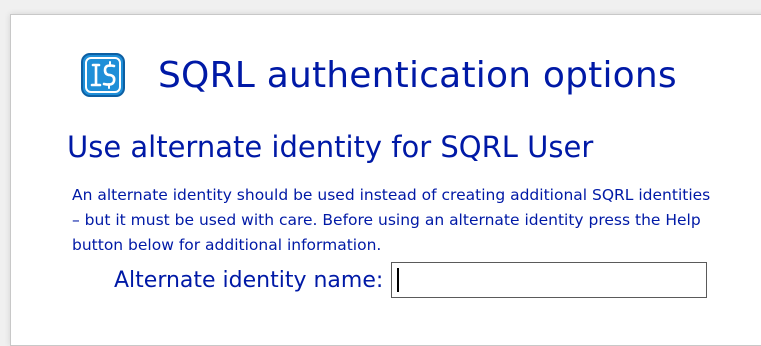  I want to click on text-caret, so click(398, 280).